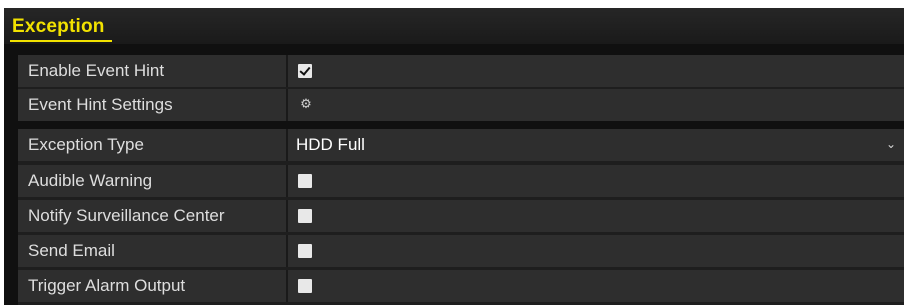 This screenshot has height=305, width=904. What do you see at coordinates (71, 250) in the screenshot?
I see `send-email-label: Send Email` at bounding box center [71, 250].